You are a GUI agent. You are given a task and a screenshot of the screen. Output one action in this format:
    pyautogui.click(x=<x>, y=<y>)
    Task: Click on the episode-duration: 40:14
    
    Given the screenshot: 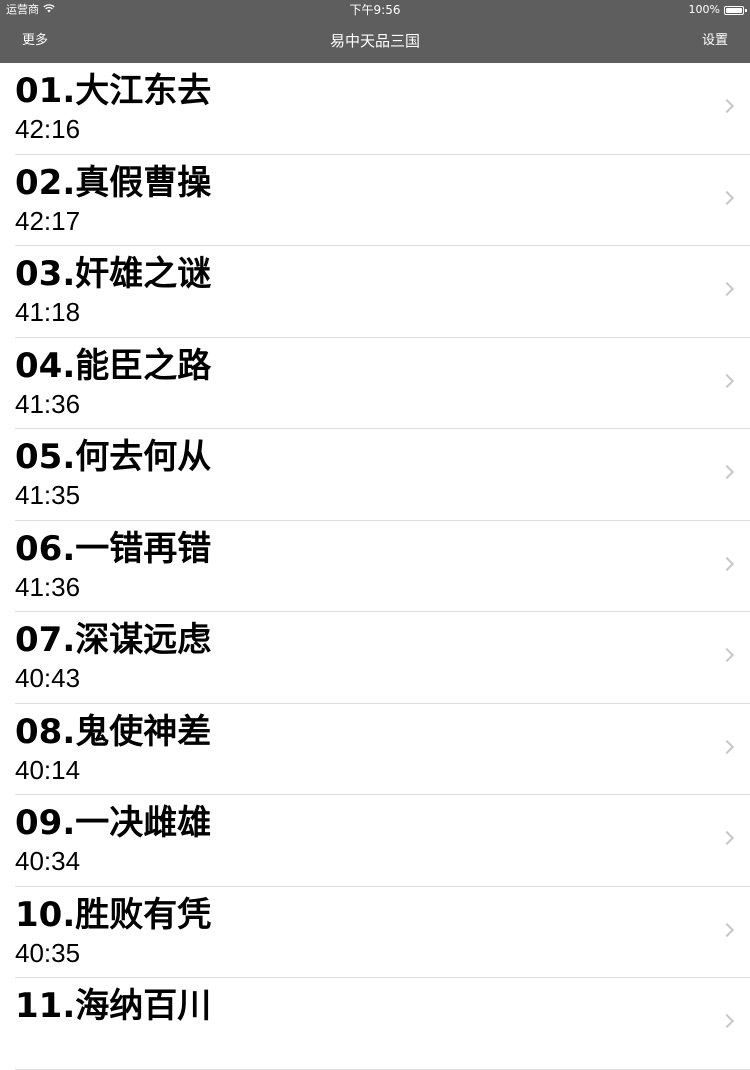 What is the action you would take?
    pyautogui.click(x=48, y=769)
    